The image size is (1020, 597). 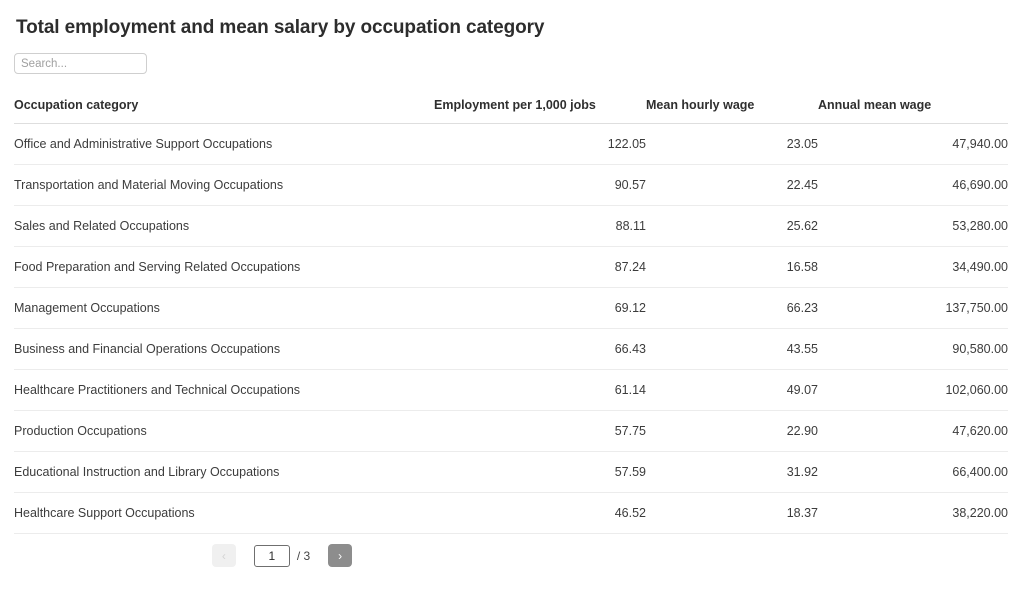 I want to click on cell-annual-wage: 34,490.00, so click(x=913, y=267).